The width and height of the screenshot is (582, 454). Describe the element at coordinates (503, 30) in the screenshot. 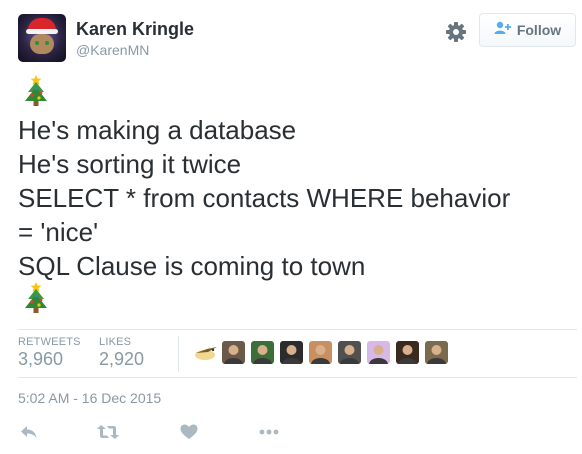

I see `add-person-icon` at that location.